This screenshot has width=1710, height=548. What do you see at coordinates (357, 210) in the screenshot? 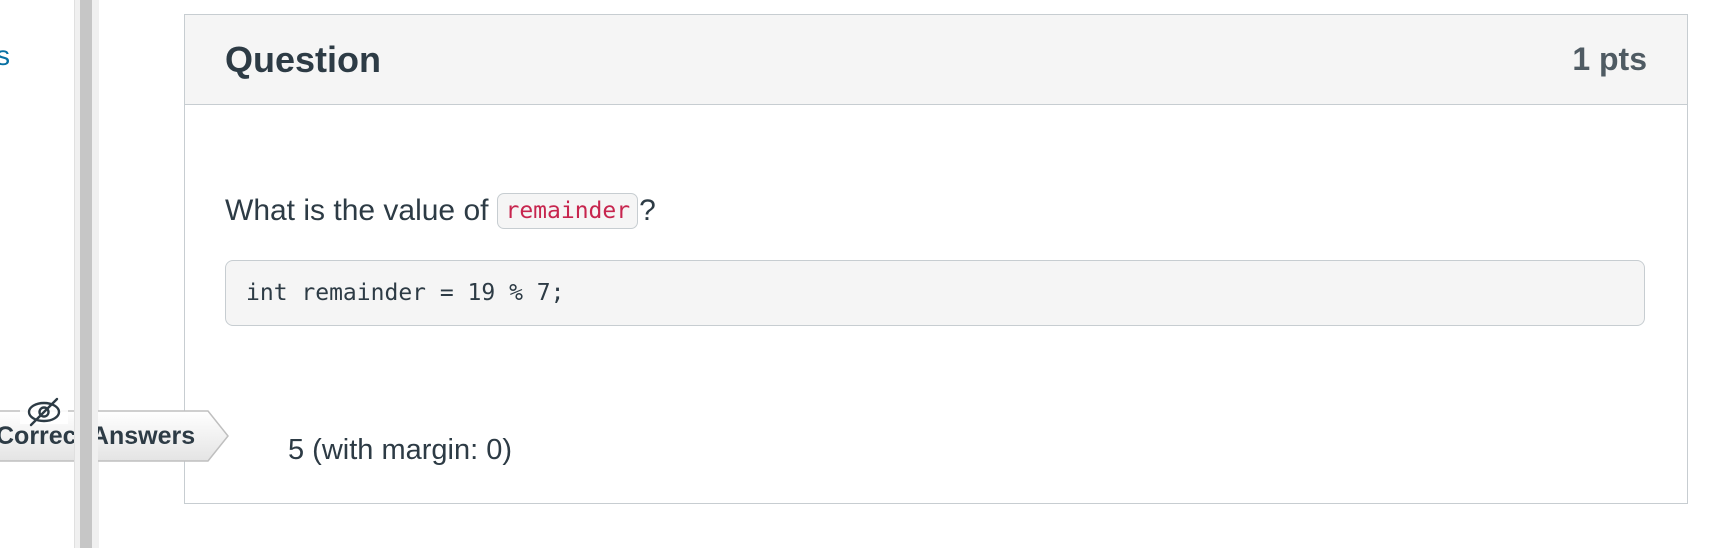
I see `question-prompt: What is the value of` at bounding box center [357, 210].